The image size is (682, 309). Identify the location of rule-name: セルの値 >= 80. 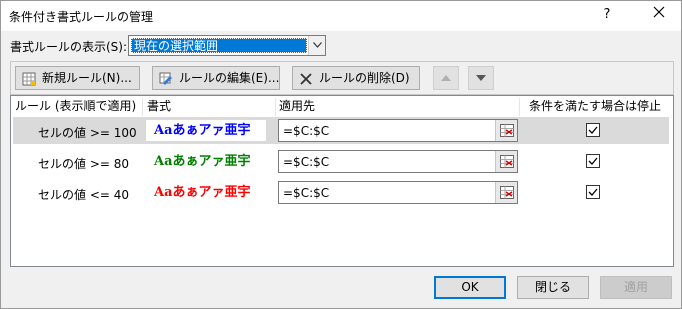
(84, 164).